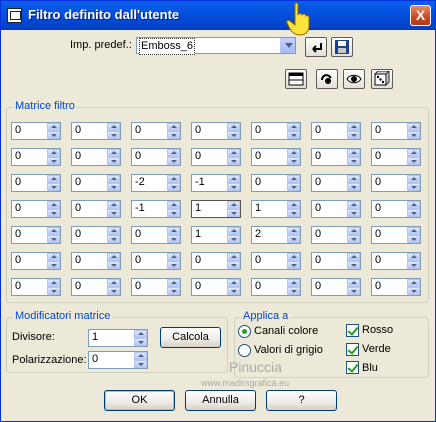  Describe the element at coordinates (342, 47) in the screenshot. I see `save-preset-button` at that location.